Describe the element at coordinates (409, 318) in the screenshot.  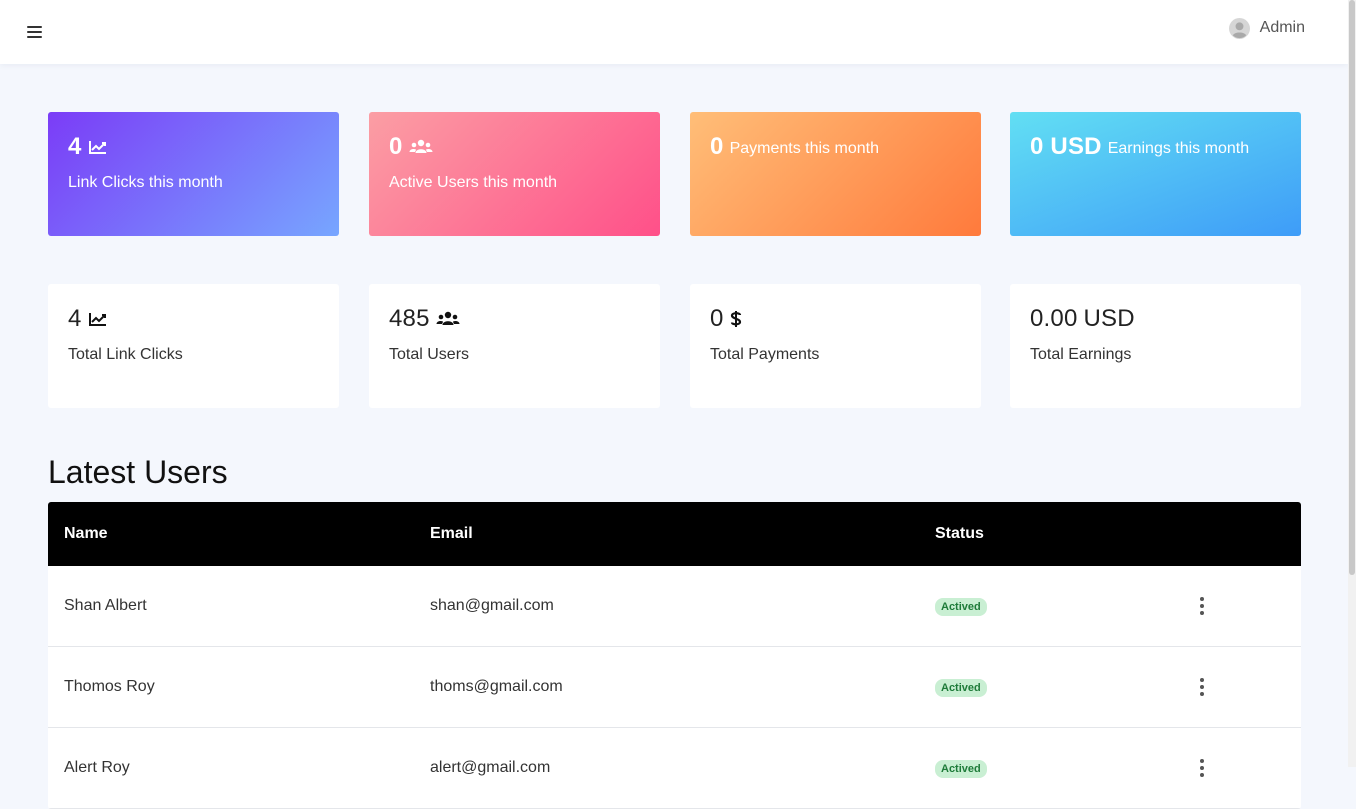
I see `card-value: 485` at that location.